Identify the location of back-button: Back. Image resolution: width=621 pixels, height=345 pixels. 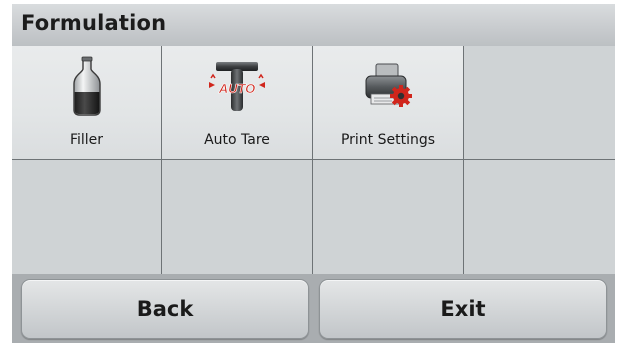
(165, 309).